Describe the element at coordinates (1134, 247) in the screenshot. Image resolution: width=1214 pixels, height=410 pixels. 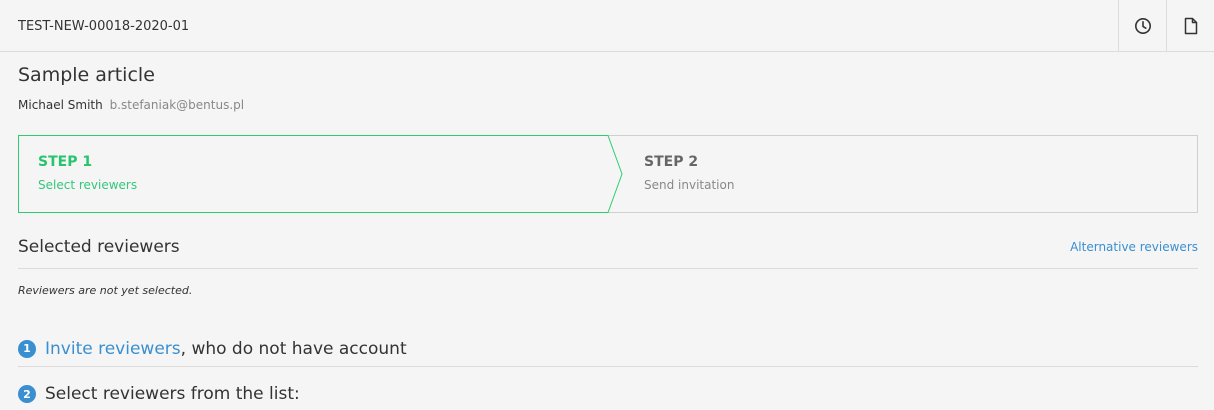
I see `alternative-reviewers-link: Alternative reviewers` at that location.